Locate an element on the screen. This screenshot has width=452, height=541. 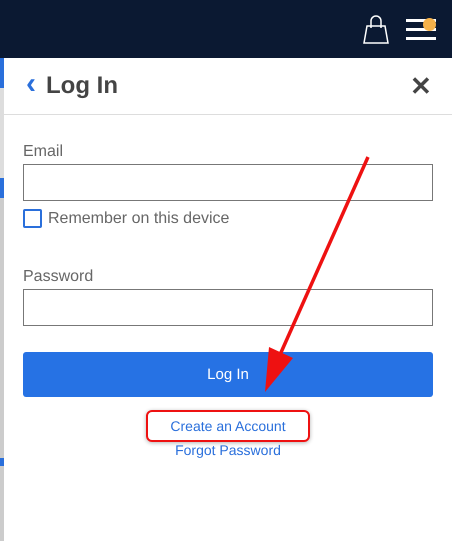
remember-checkbox is located at coordinates (32, 218).